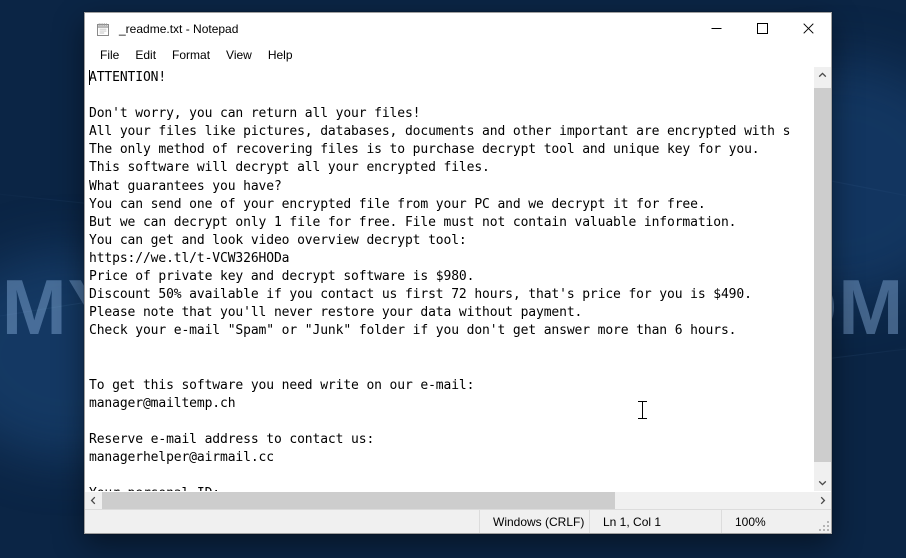 This screenshot has width=906, height=558. I want to click on vertical-scroll-track, so click(822, 279).